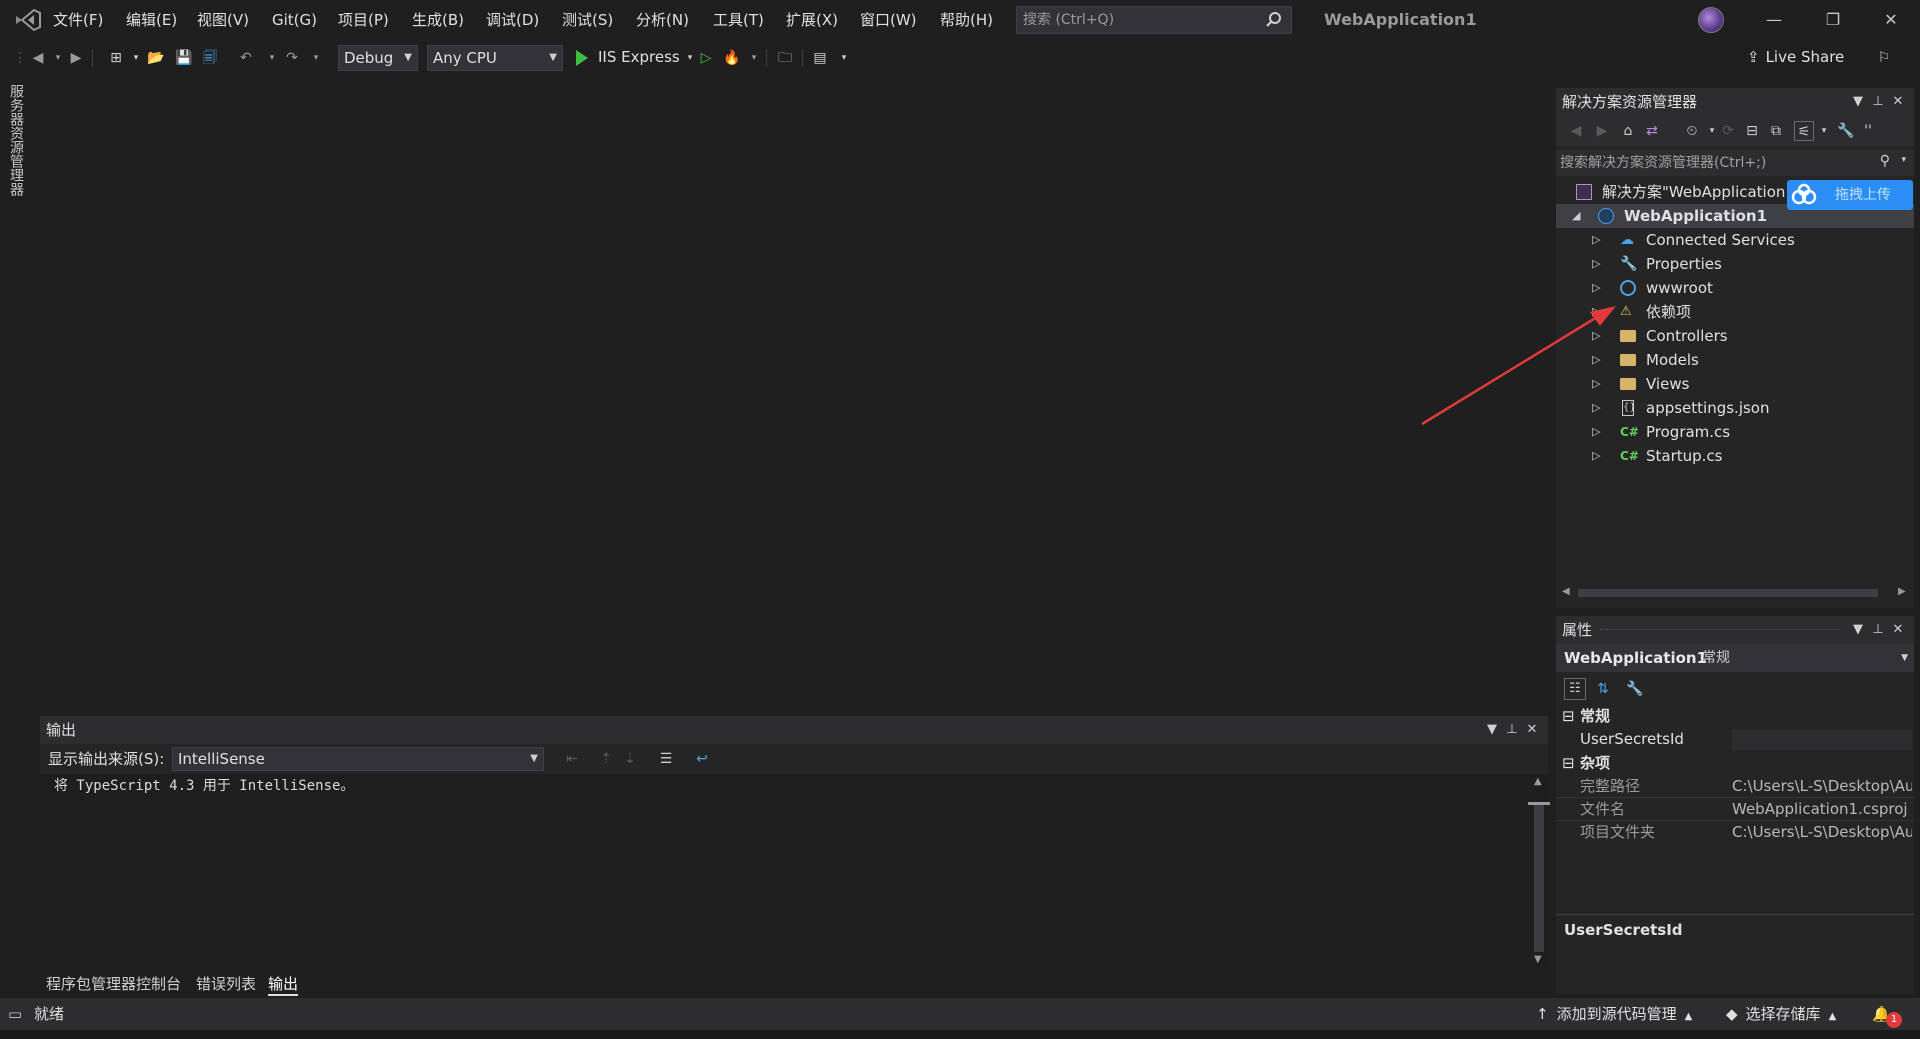  Describe the element at coordinates (1137, 20) in the screenshot. I see `global-search-input` at that location.